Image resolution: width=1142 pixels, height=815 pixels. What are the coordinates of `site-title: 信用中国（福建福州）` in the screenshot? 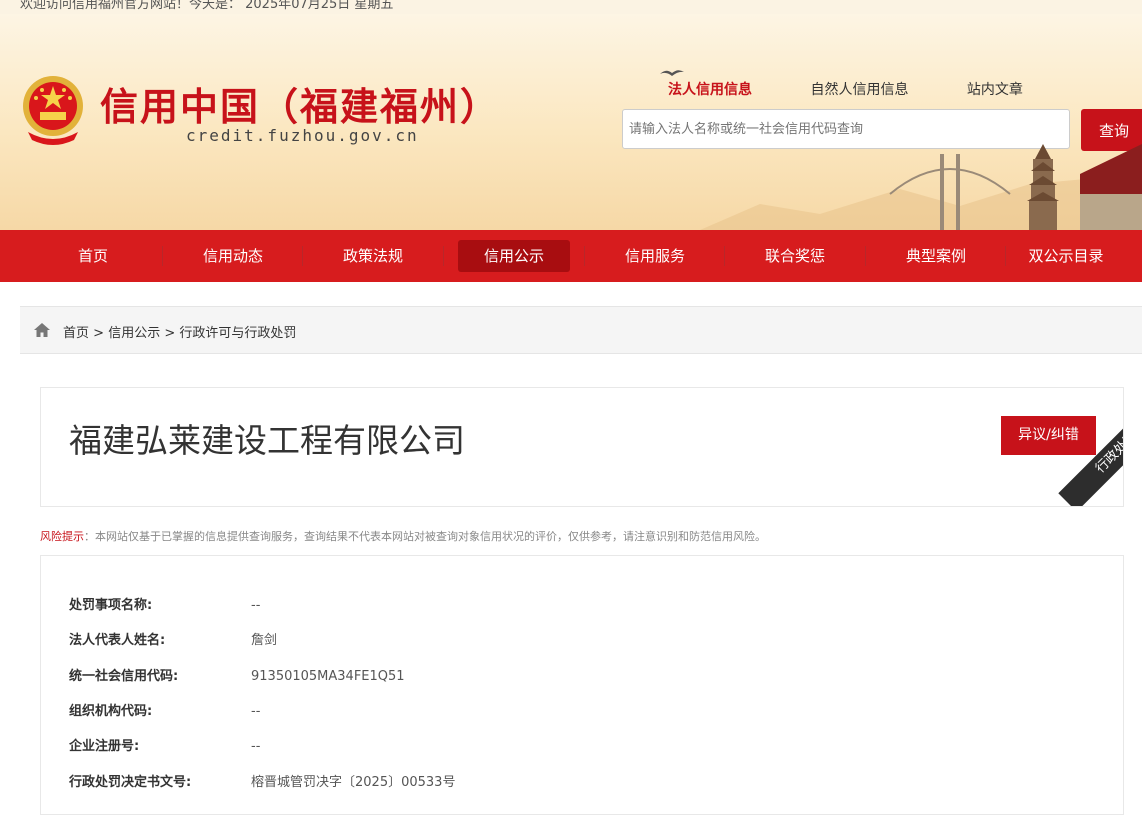 It's located at (300, 107).